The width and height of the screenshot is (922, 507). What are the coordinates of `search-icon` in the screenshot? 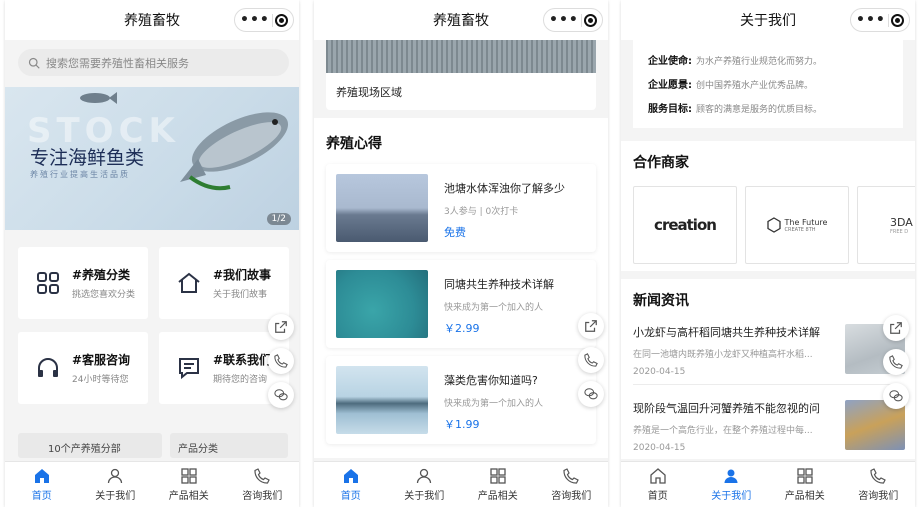 It's located at (34, 63).